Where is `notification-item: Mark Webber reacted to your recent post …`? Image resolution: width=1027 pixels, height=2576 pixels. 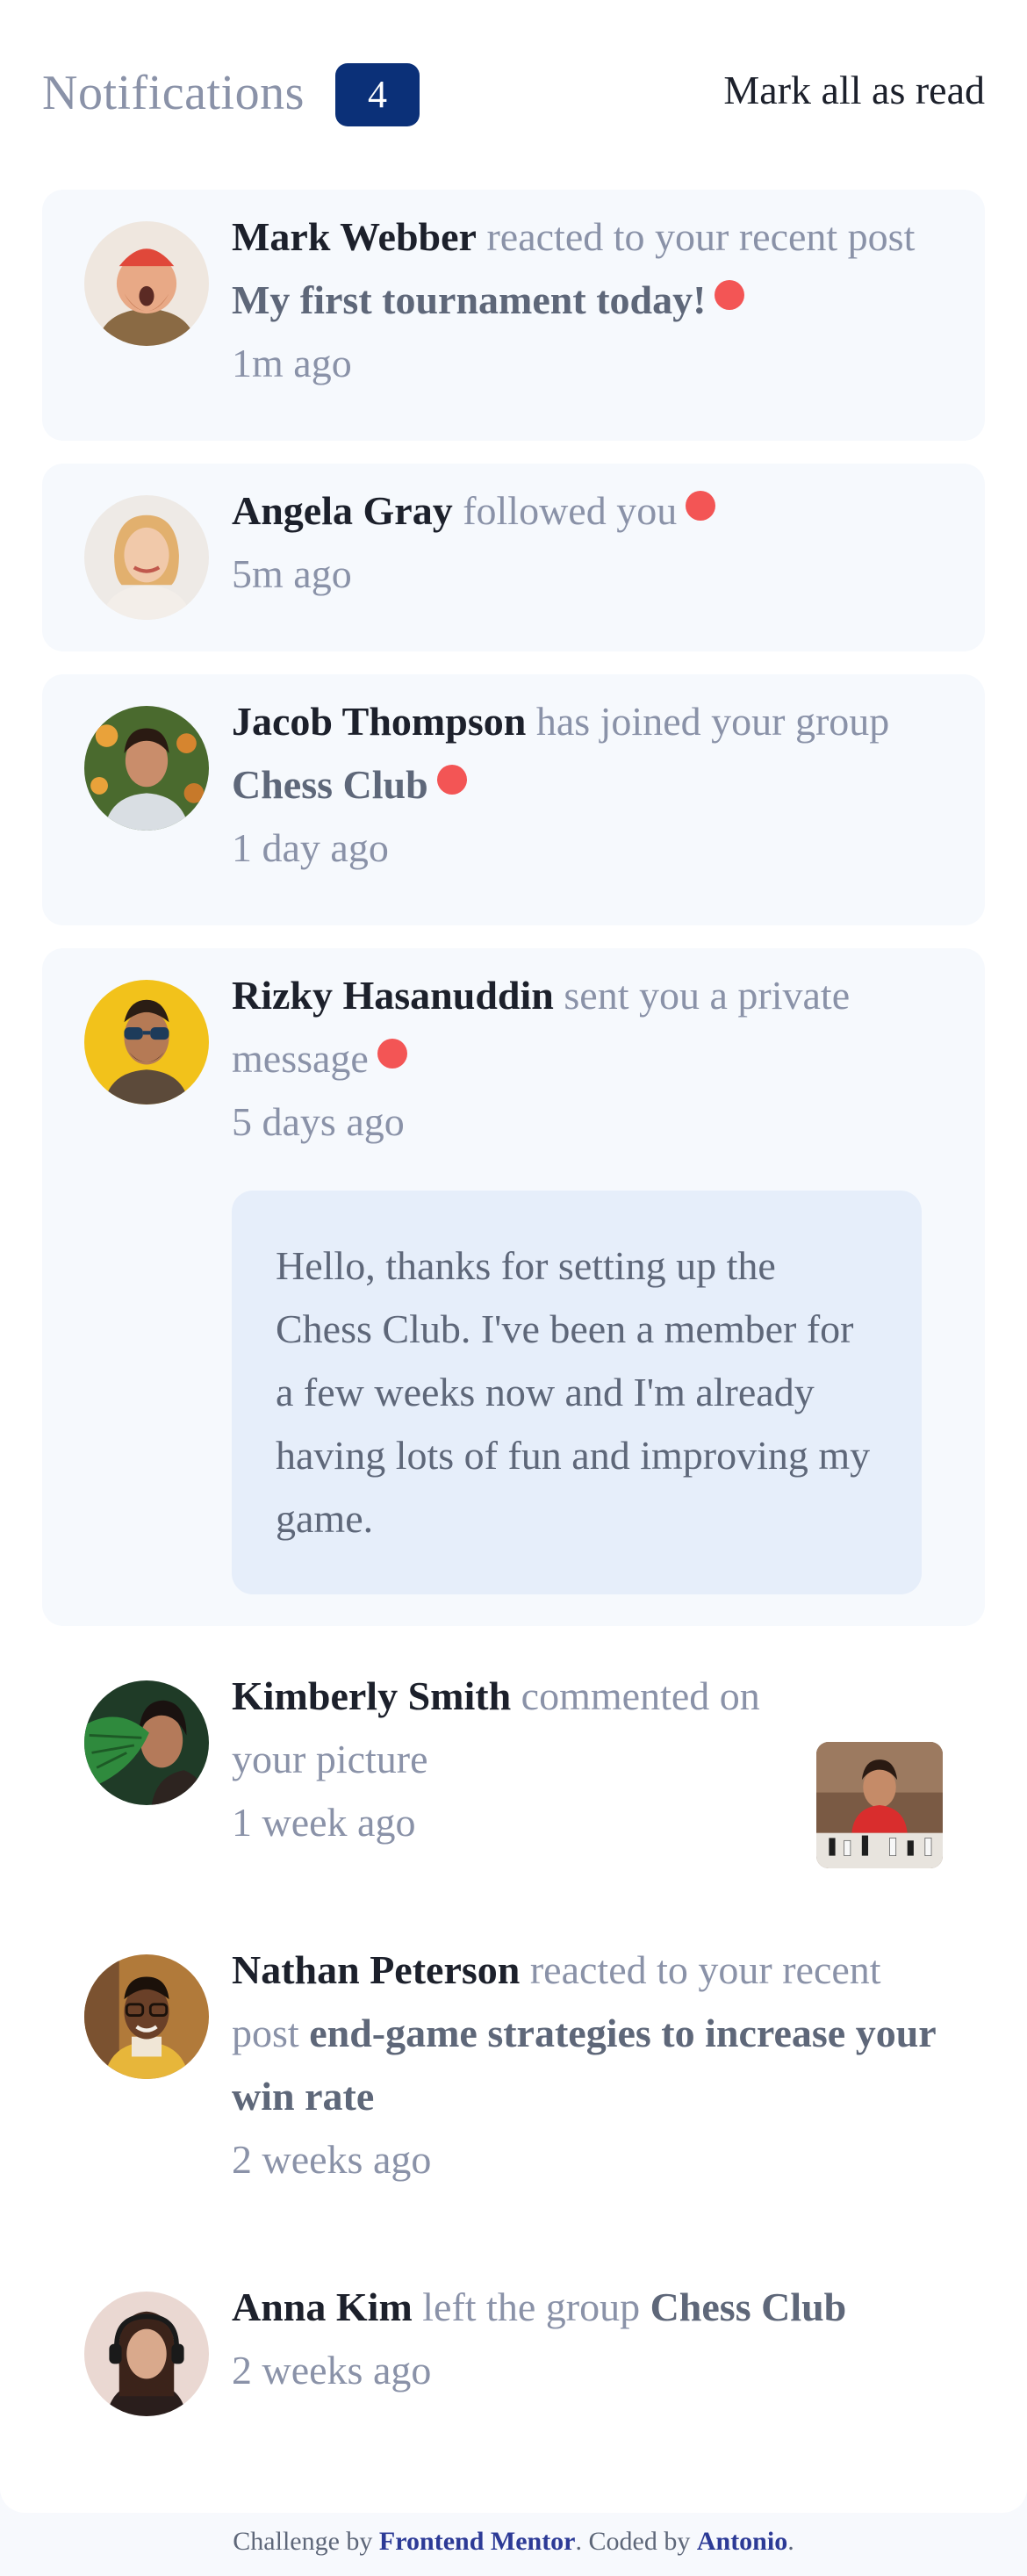
notification-item: Mark Webber reacted to your recent post … is located at coordinates (513, 315).